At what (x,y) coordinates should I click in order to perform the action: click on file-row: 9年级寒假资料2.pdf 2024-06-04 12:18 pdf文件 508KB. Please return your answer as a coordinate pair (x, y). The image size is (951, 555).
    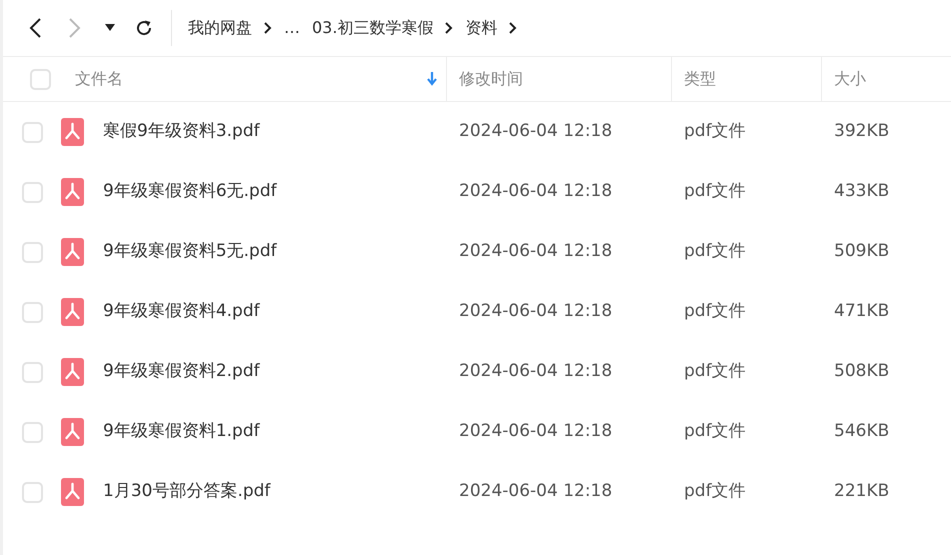
    Looking at the image, I should click on (477, 372).